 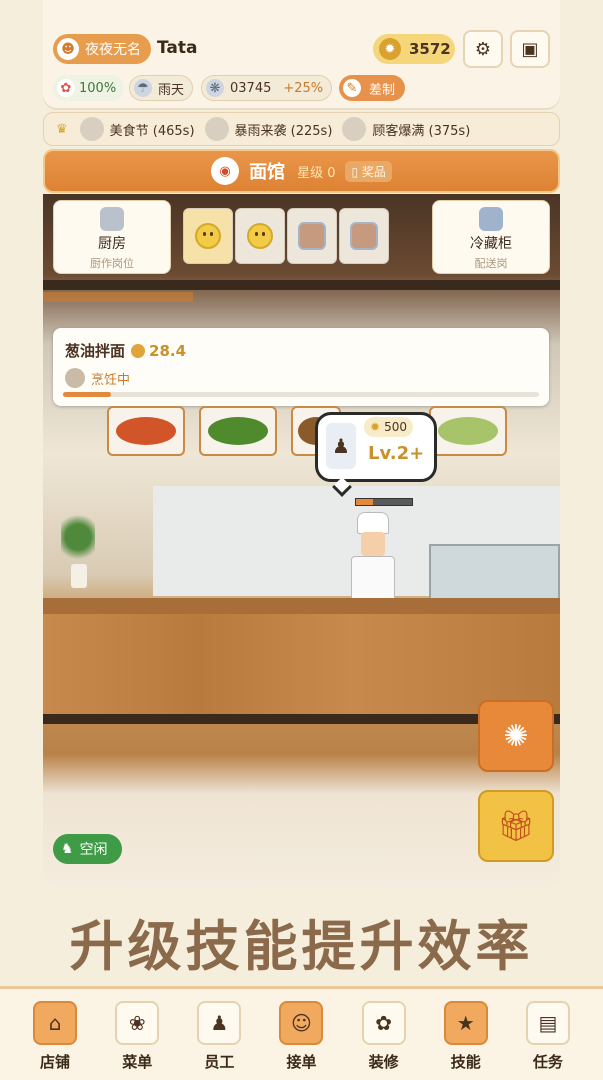 What do you see at coordinates (491, 219) in the screenshot?
I see `fridge-icon` at bounding box center [491, 219].